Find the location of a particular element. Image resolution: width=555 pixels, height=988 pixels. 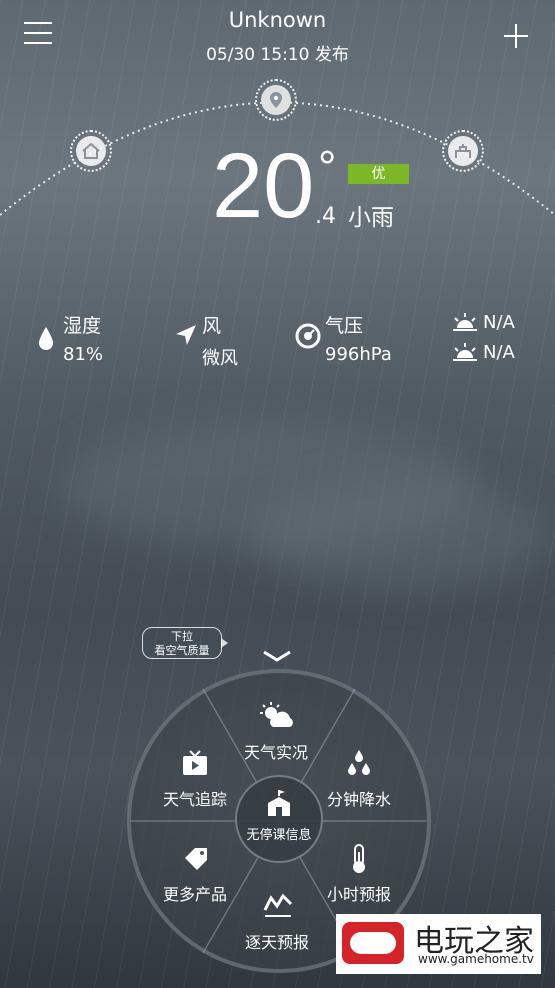

school-node is located at coordinates (463, 151).